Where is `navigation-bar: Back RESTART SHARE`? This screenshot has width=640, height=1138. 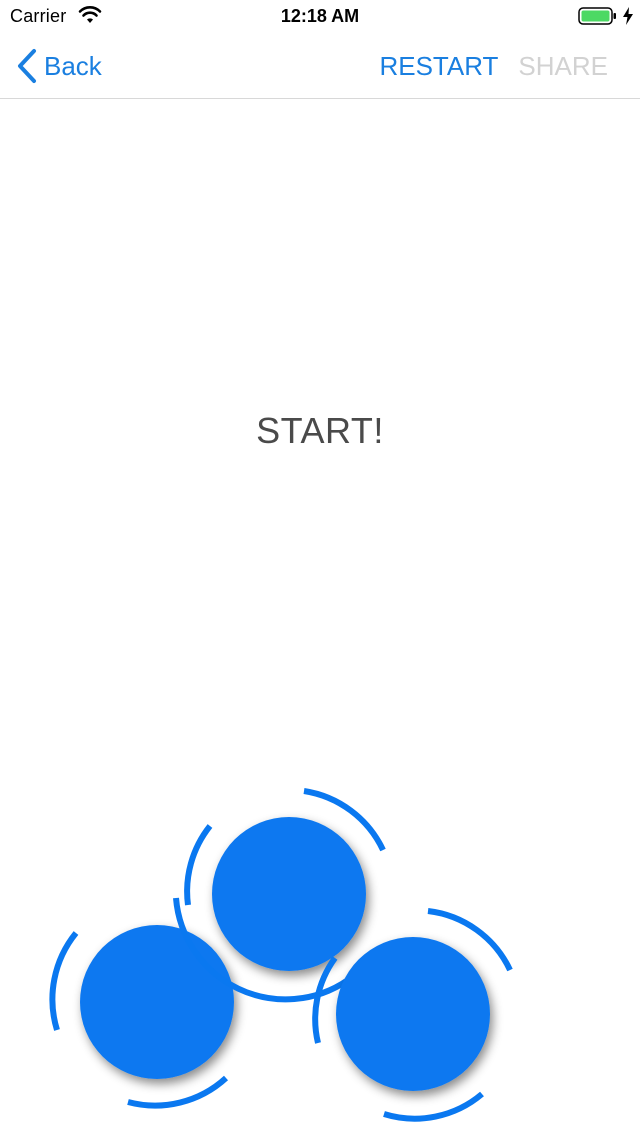 navigation-bar: Back RESTART SHARE is located at coordinates (320, 66).